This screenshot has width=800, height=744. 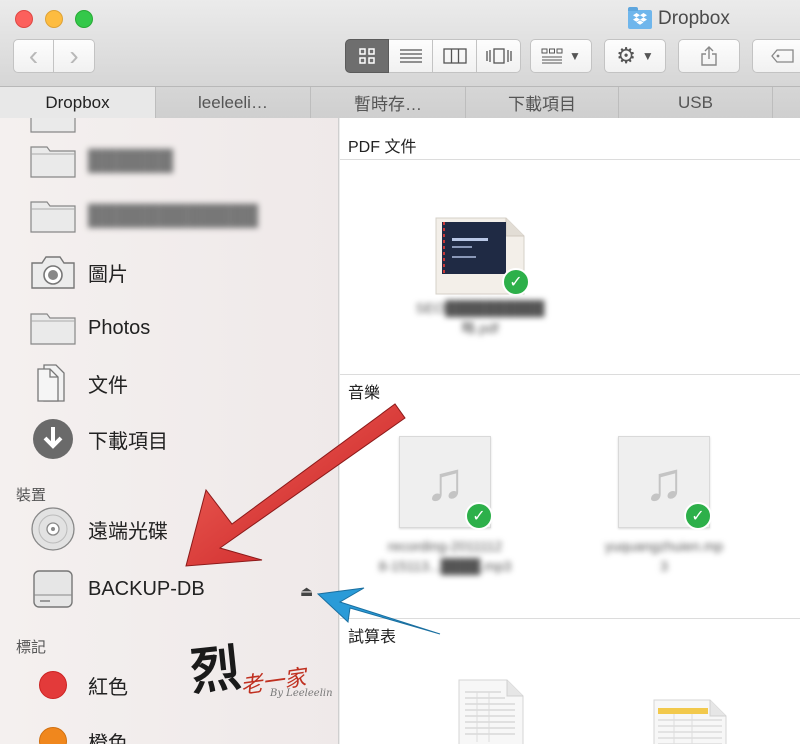 I want to click on file-name: SEO██████████, so click(x=480, y=308).